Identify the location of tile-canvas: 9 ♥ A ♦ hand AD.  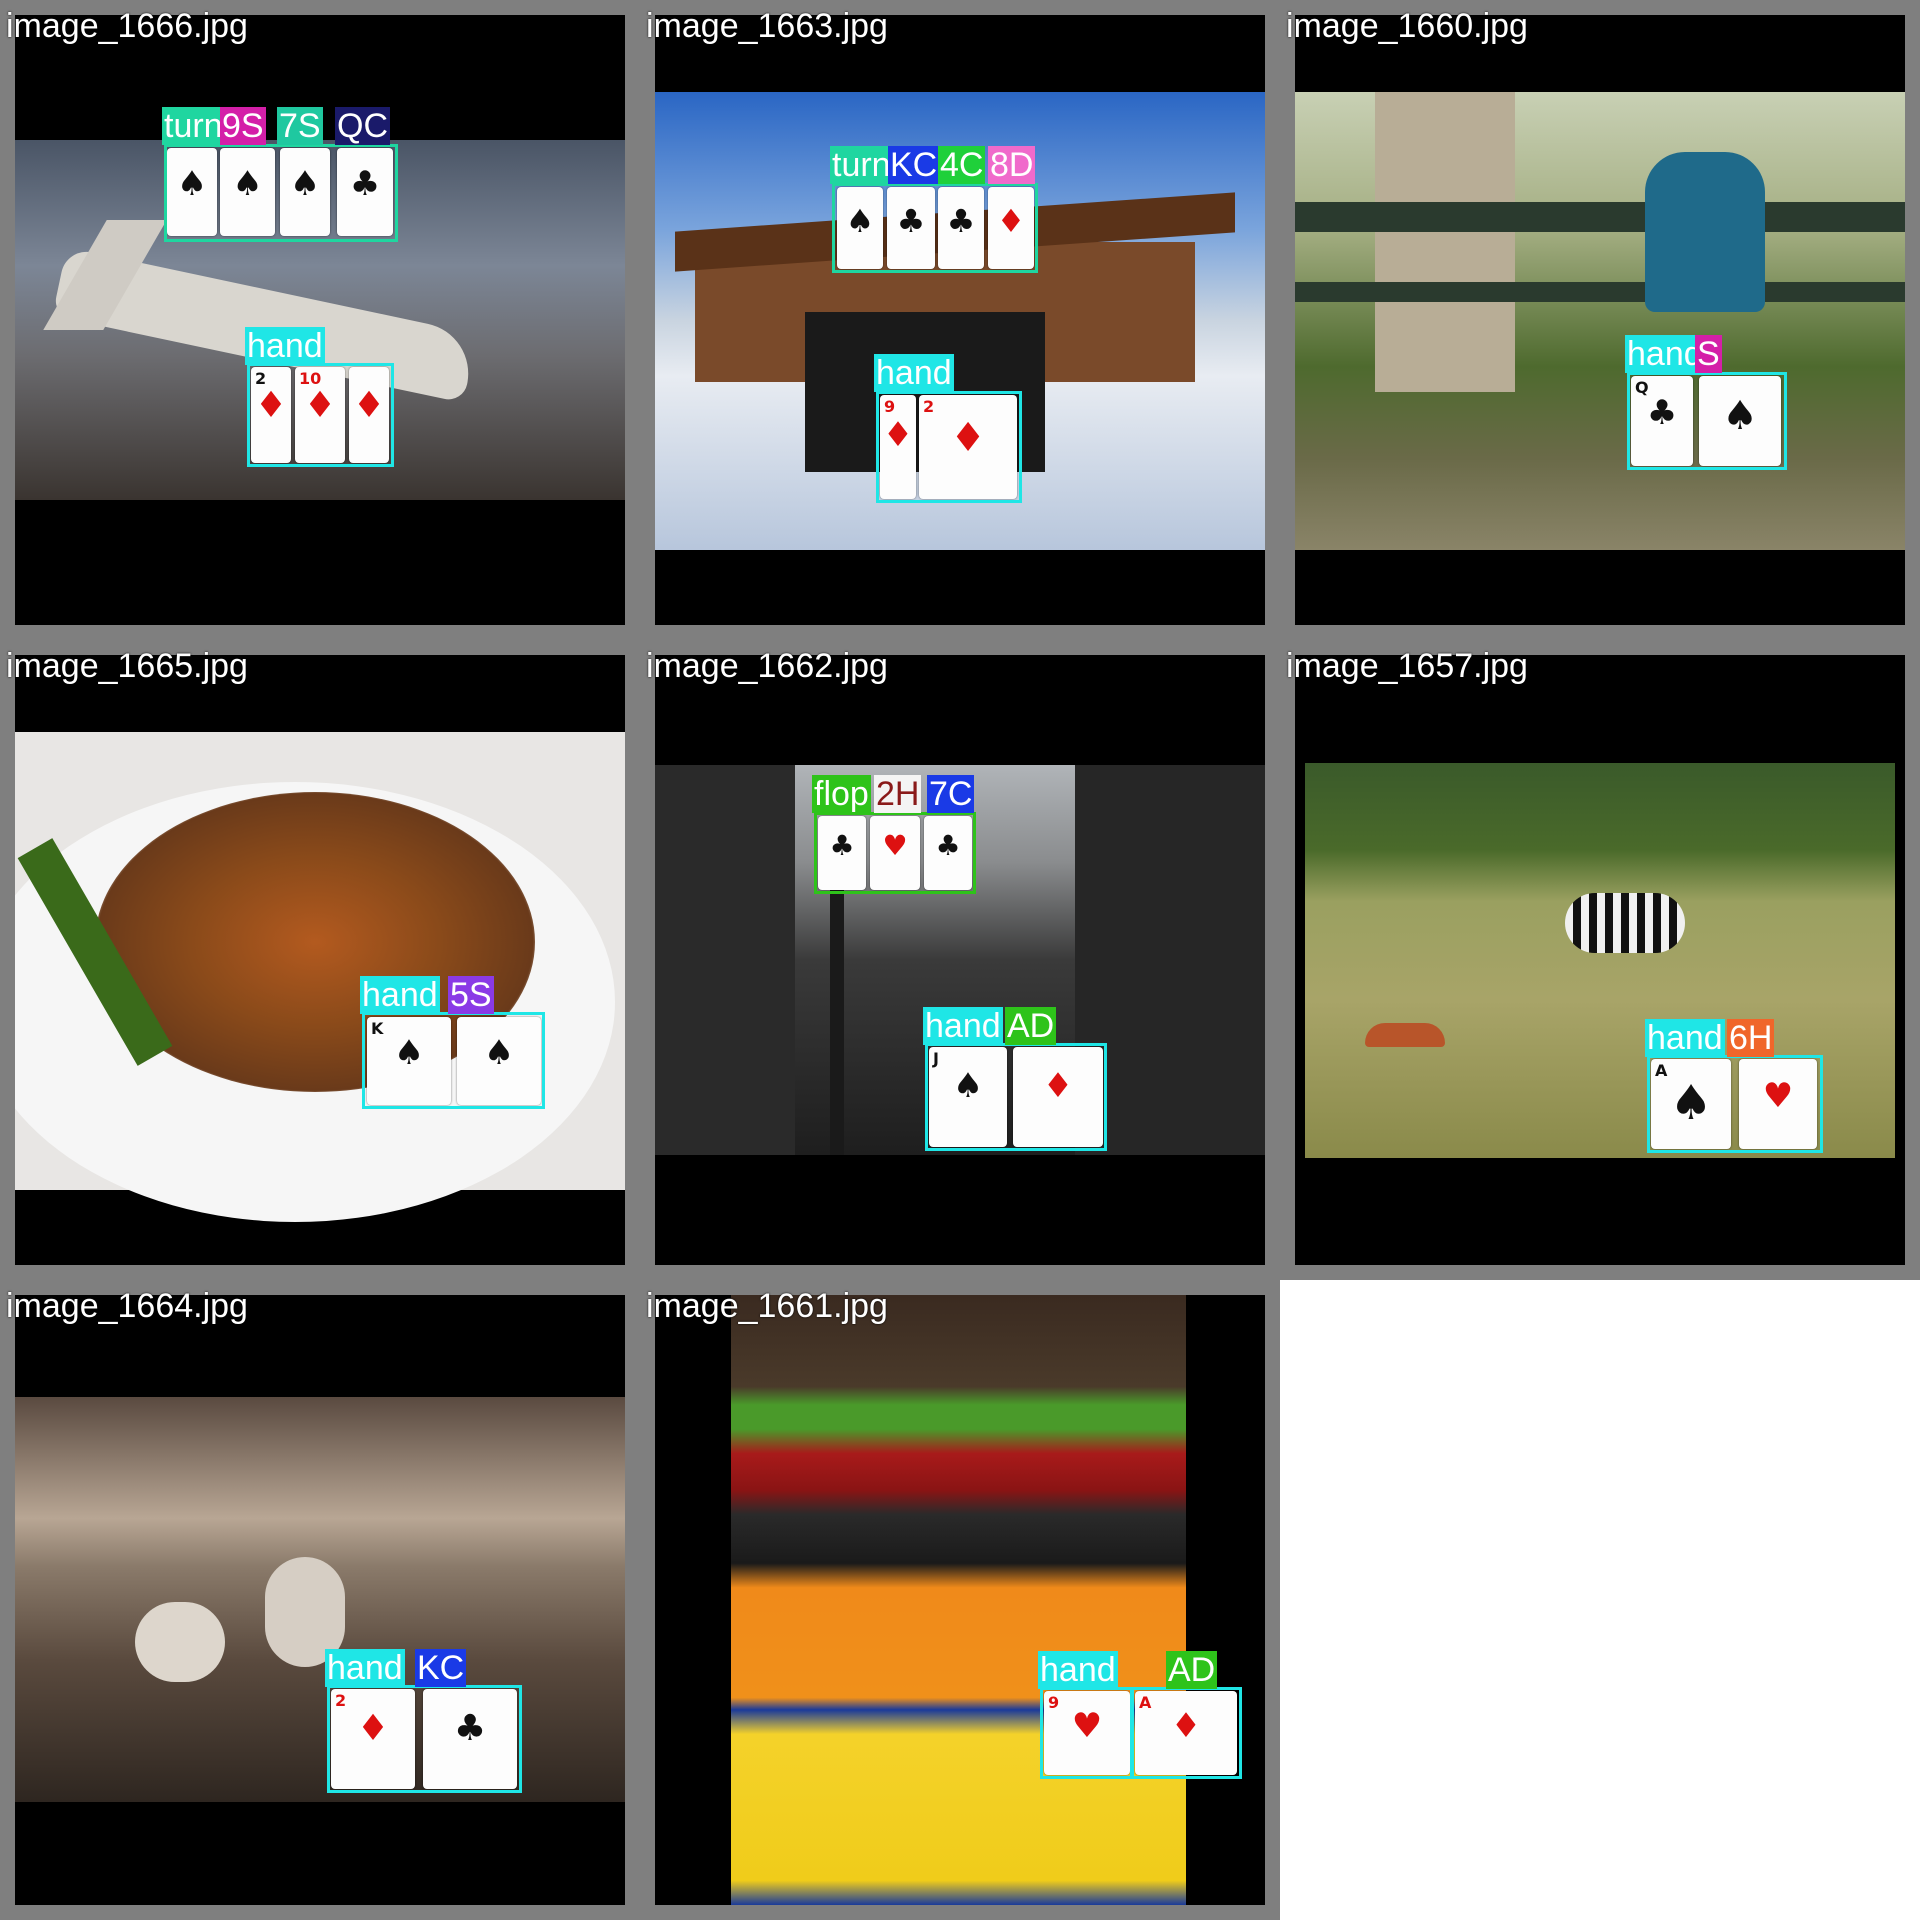
(960, 1600).